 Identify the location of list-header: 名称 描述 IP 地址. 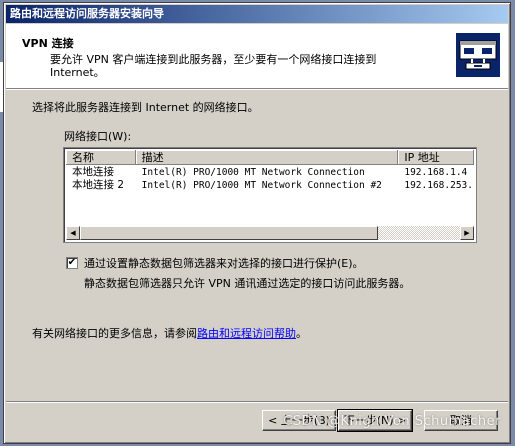
(270, 157).